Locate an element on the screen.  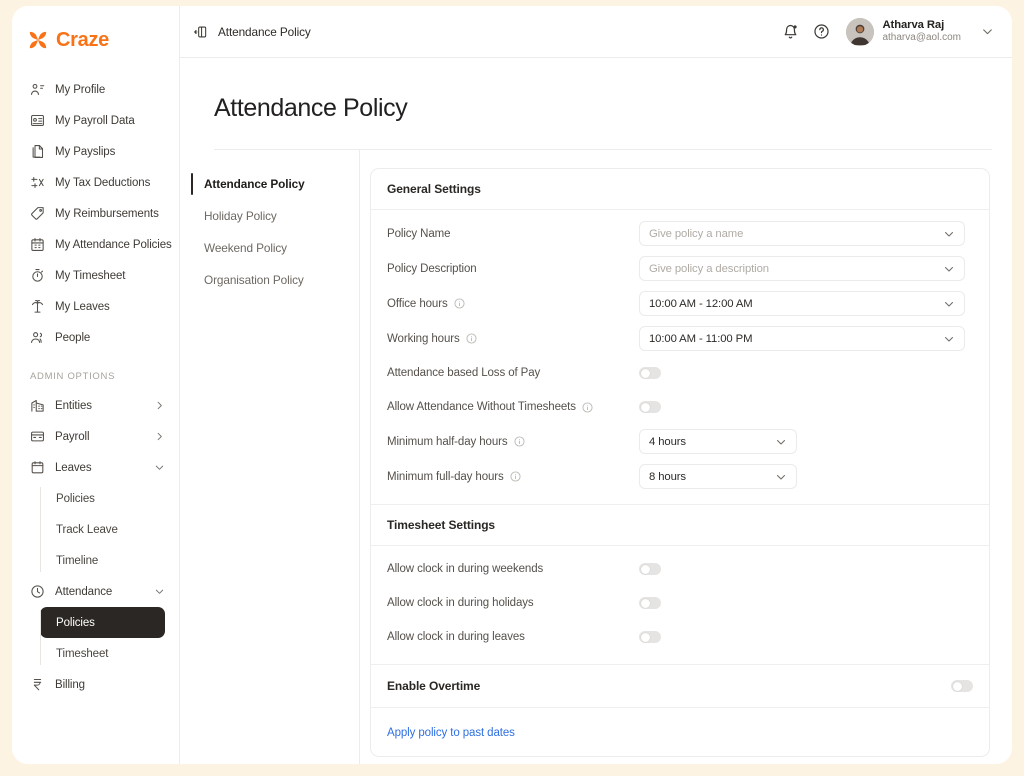
sidebar-item-label: Leaves is located at coordinates (73, 467).